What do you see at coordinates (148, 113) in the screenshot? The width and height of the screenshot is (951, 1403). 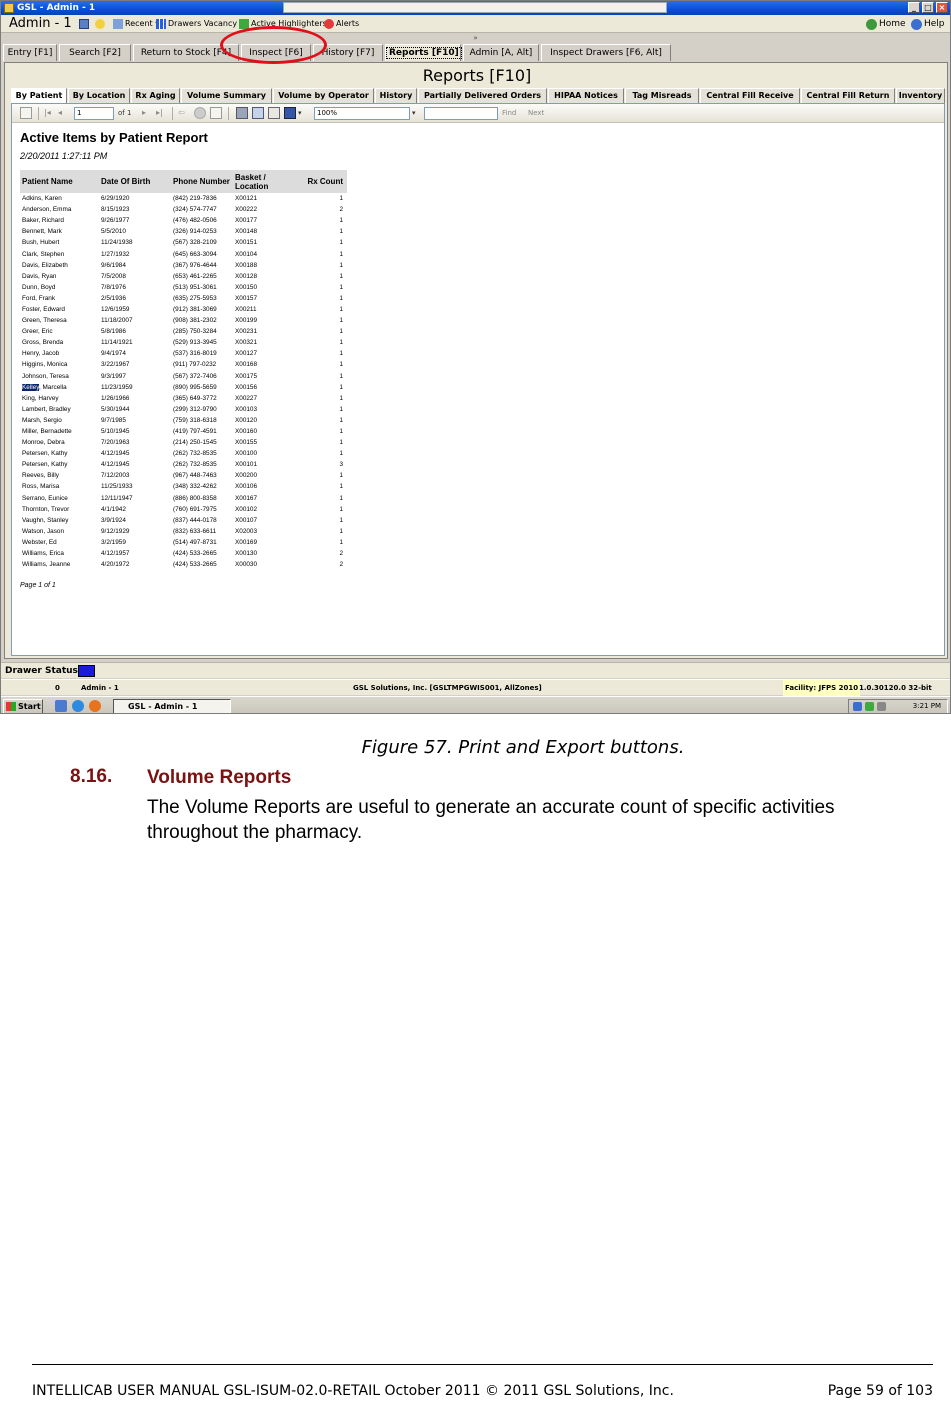 I see `next-page-icon: ▸` at bounding box center [148, 113].